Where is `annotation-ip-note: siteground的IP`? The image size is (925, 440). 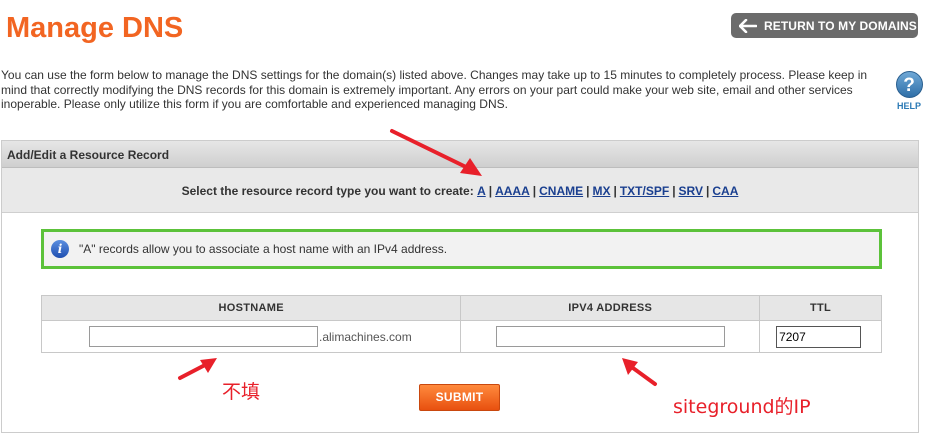
annotation-ip-note: siteground的IP is located at coordinates (742, 407).